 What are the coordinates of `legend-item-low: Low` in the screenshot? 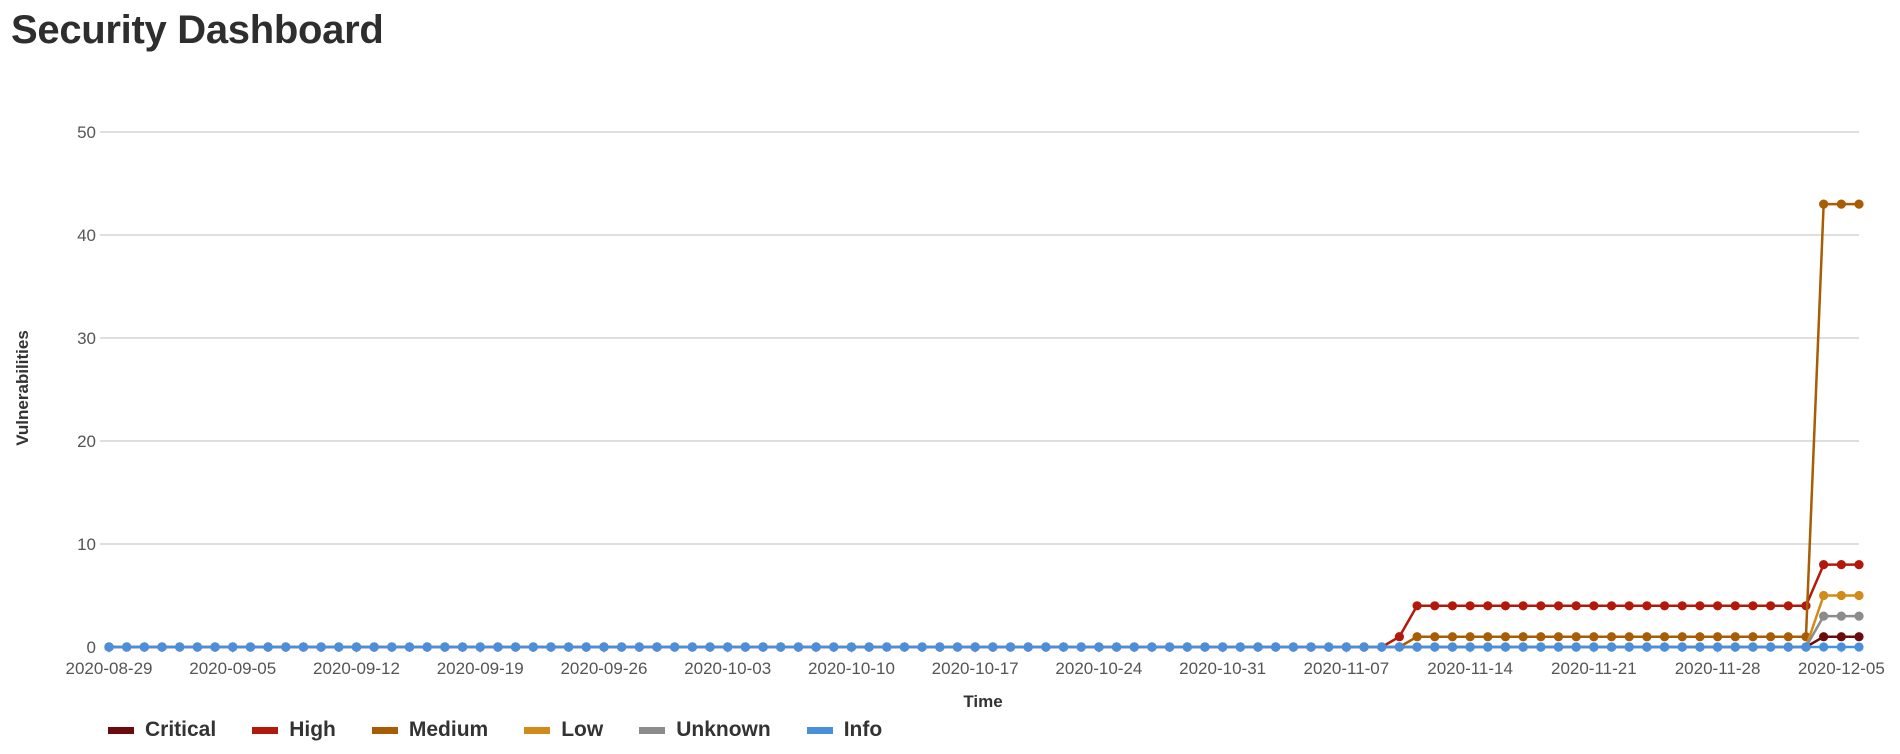 It's located at (563, 730).